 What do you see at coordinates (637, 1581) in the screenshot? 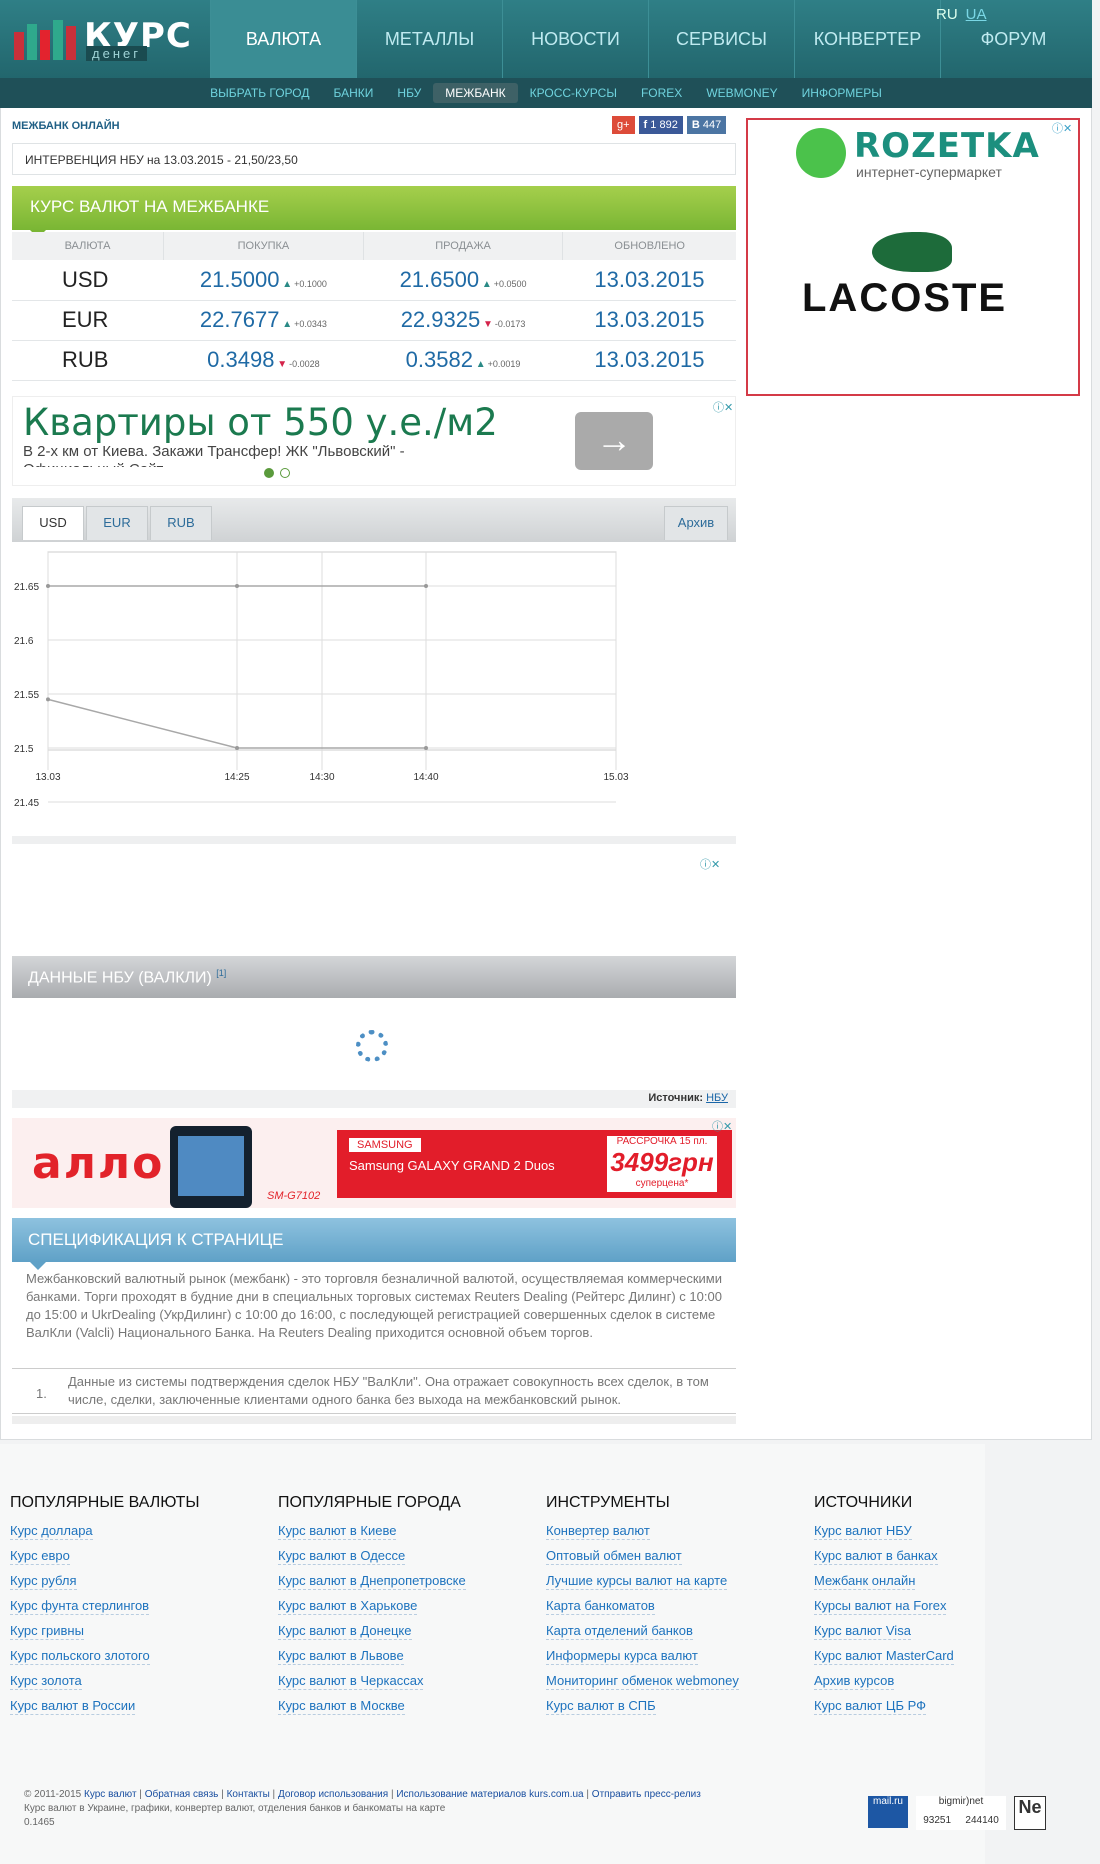
I see `footer-link: Лучшие курсы валют на карте` at bounding box center [637, 1581].